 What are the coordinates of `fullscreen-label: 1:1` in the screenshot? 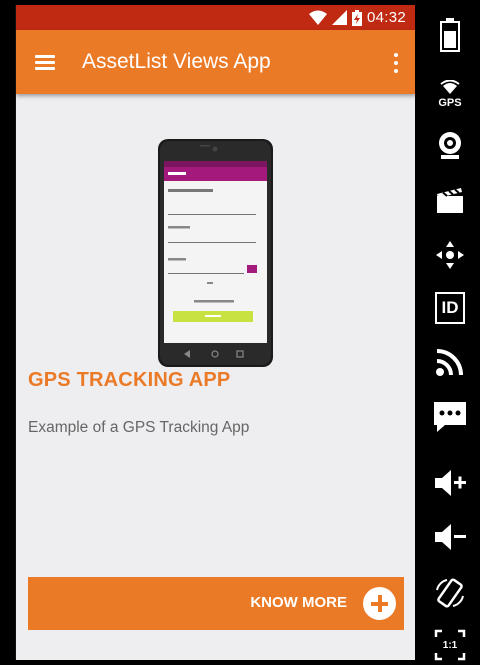 It's located at (450, 645).